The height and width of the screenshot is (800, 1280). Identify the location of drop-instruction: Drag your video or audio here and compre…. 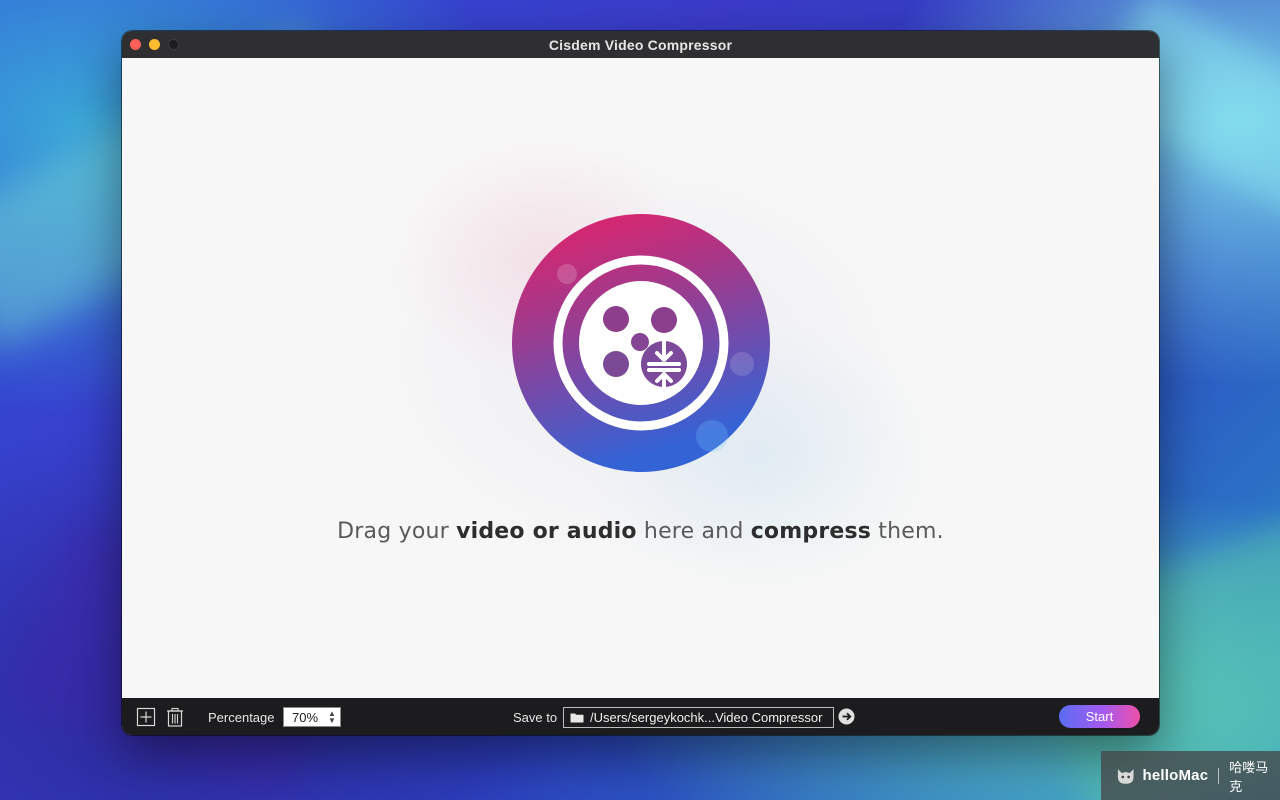
(640, 531).